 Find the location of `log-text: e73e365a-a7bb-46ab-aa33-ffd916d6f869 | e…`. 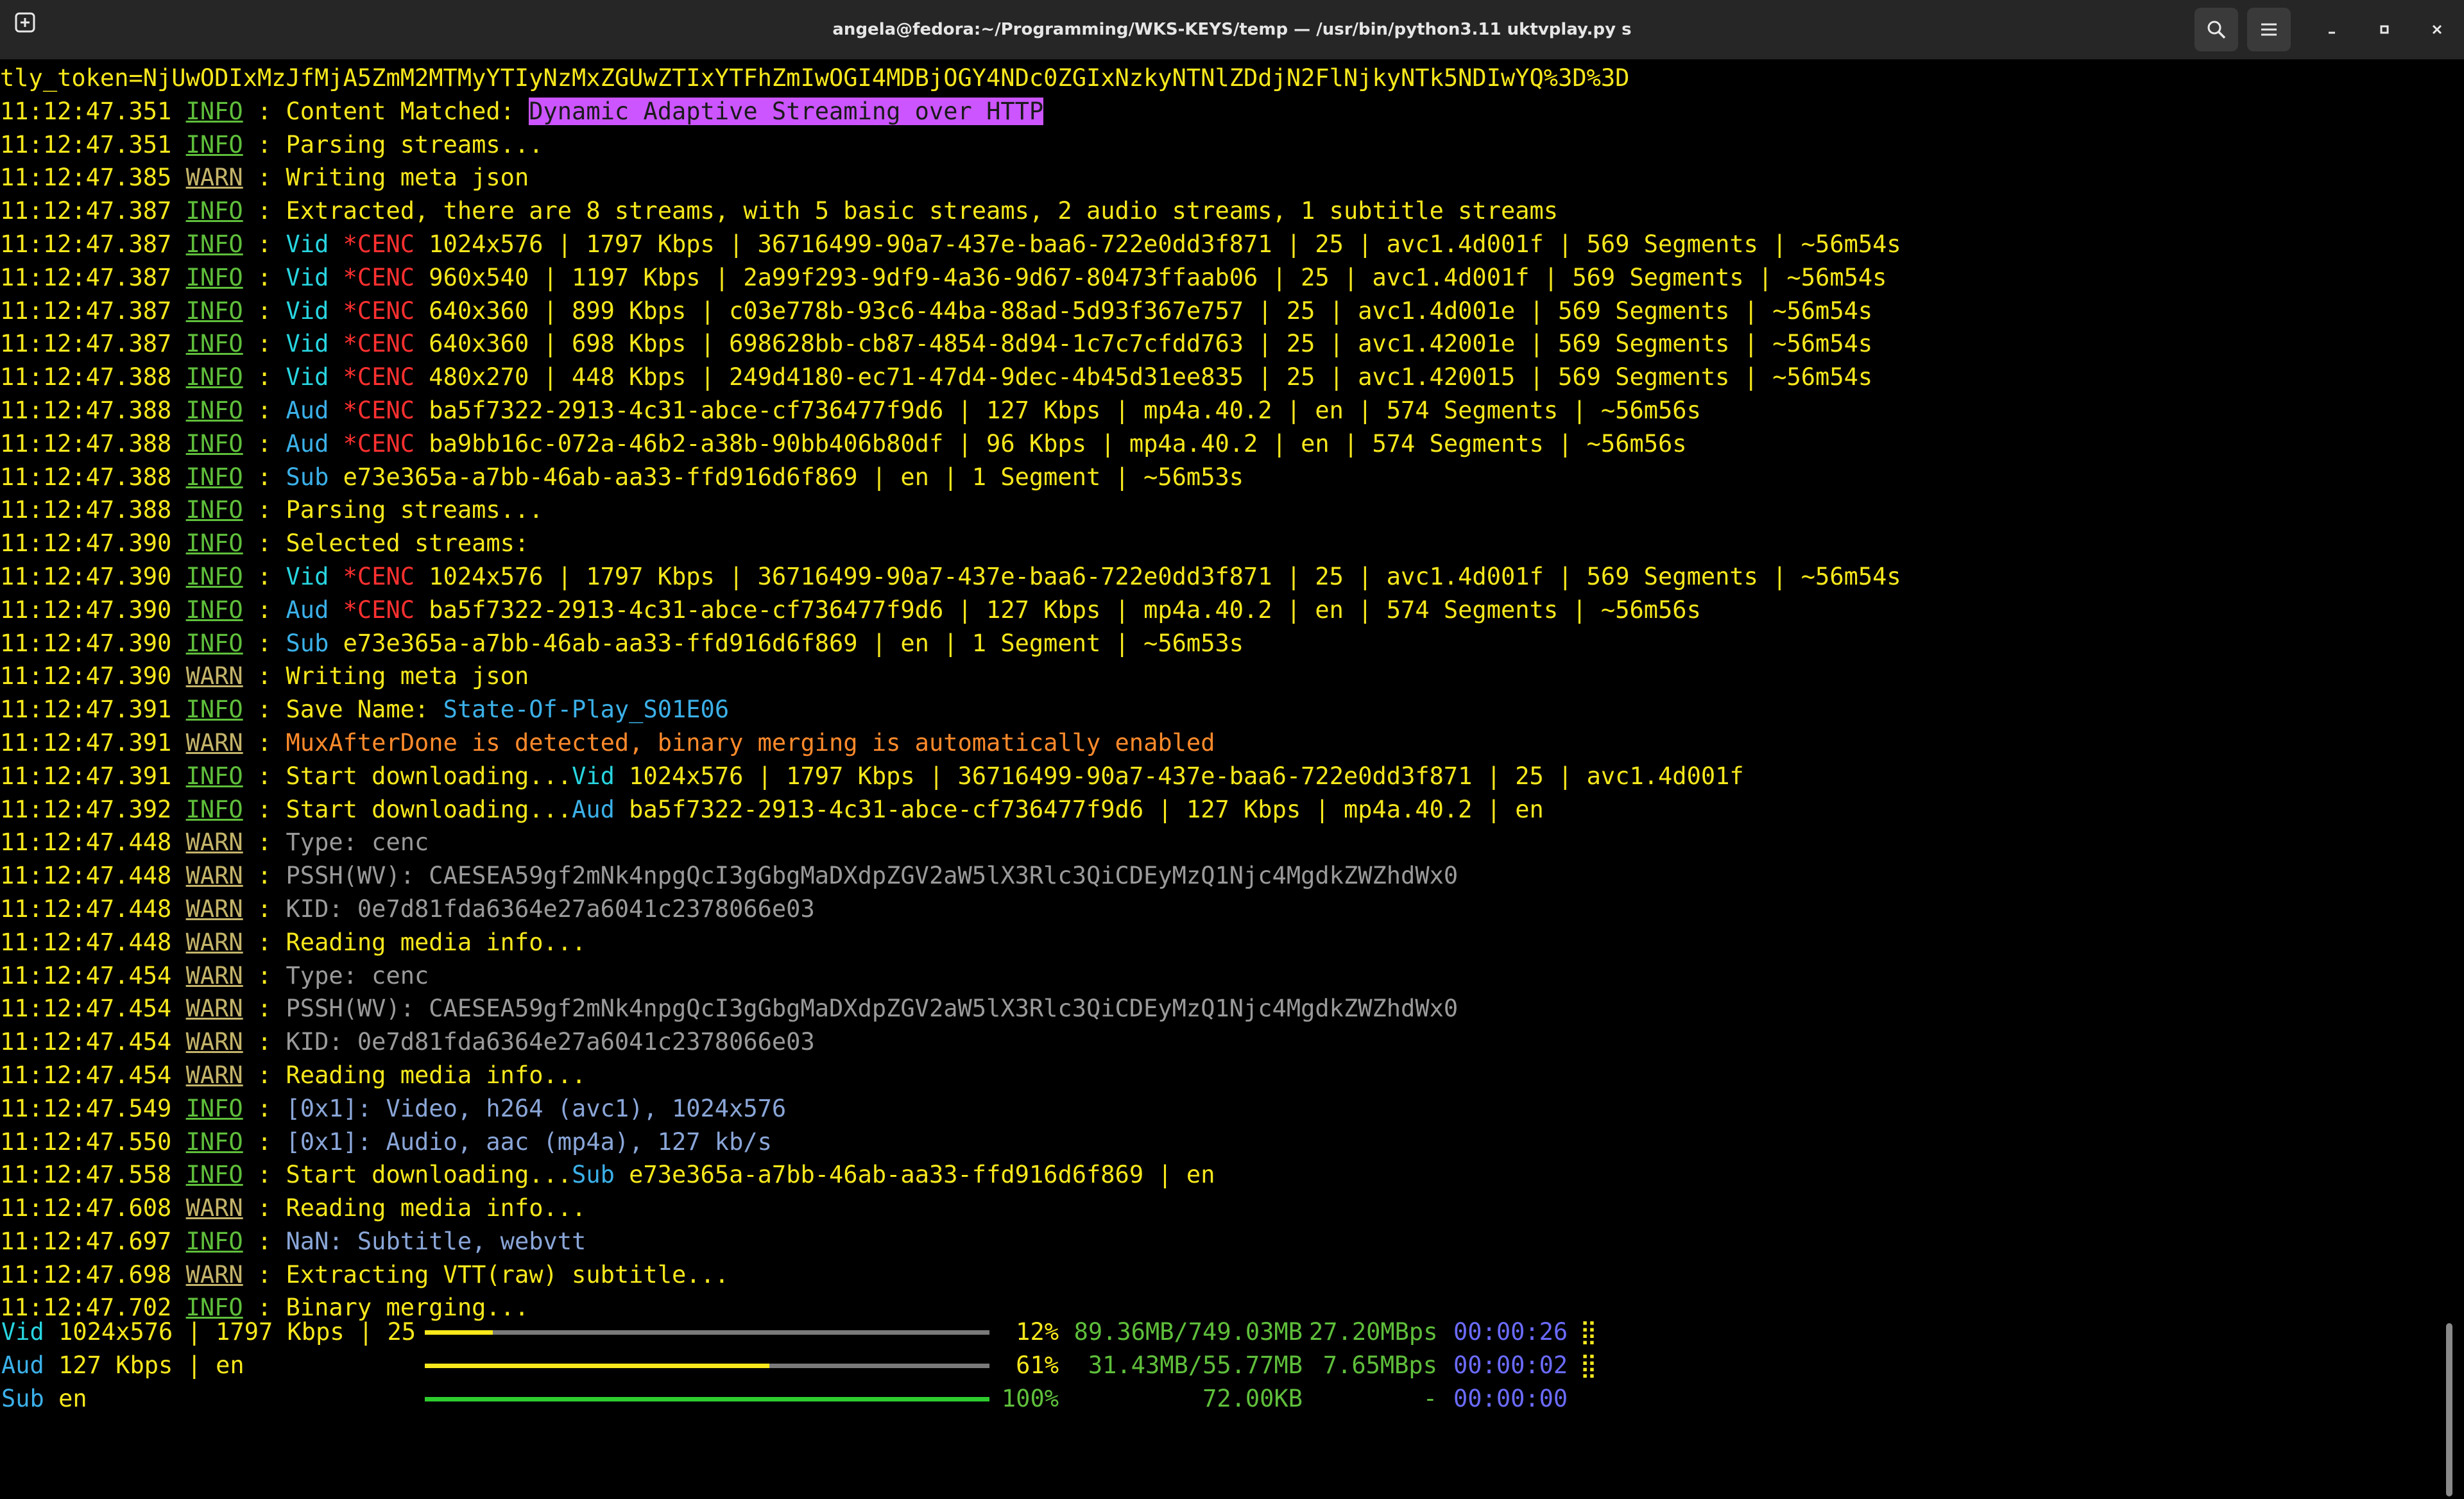

log-text: e73e365a-a7bb-46ab-aa33-ffd916d6f869 | e… is located at coordinates (922, 1175).